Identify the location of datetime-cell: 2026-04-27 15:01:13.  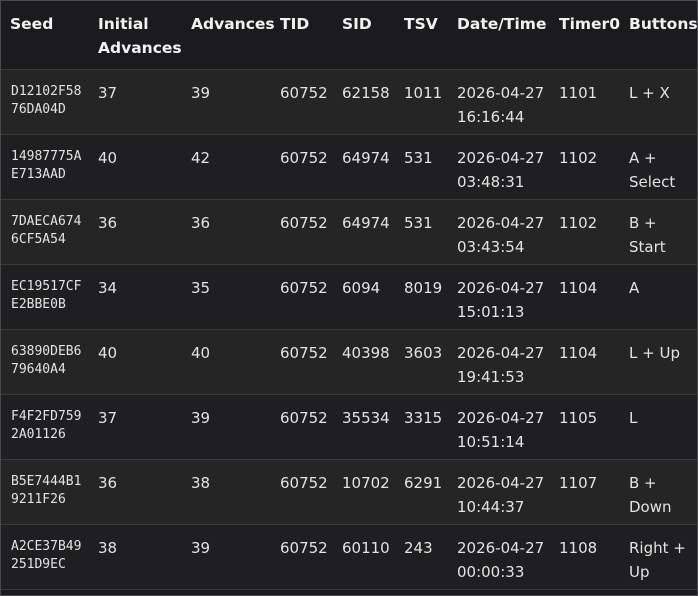
(501, 300).